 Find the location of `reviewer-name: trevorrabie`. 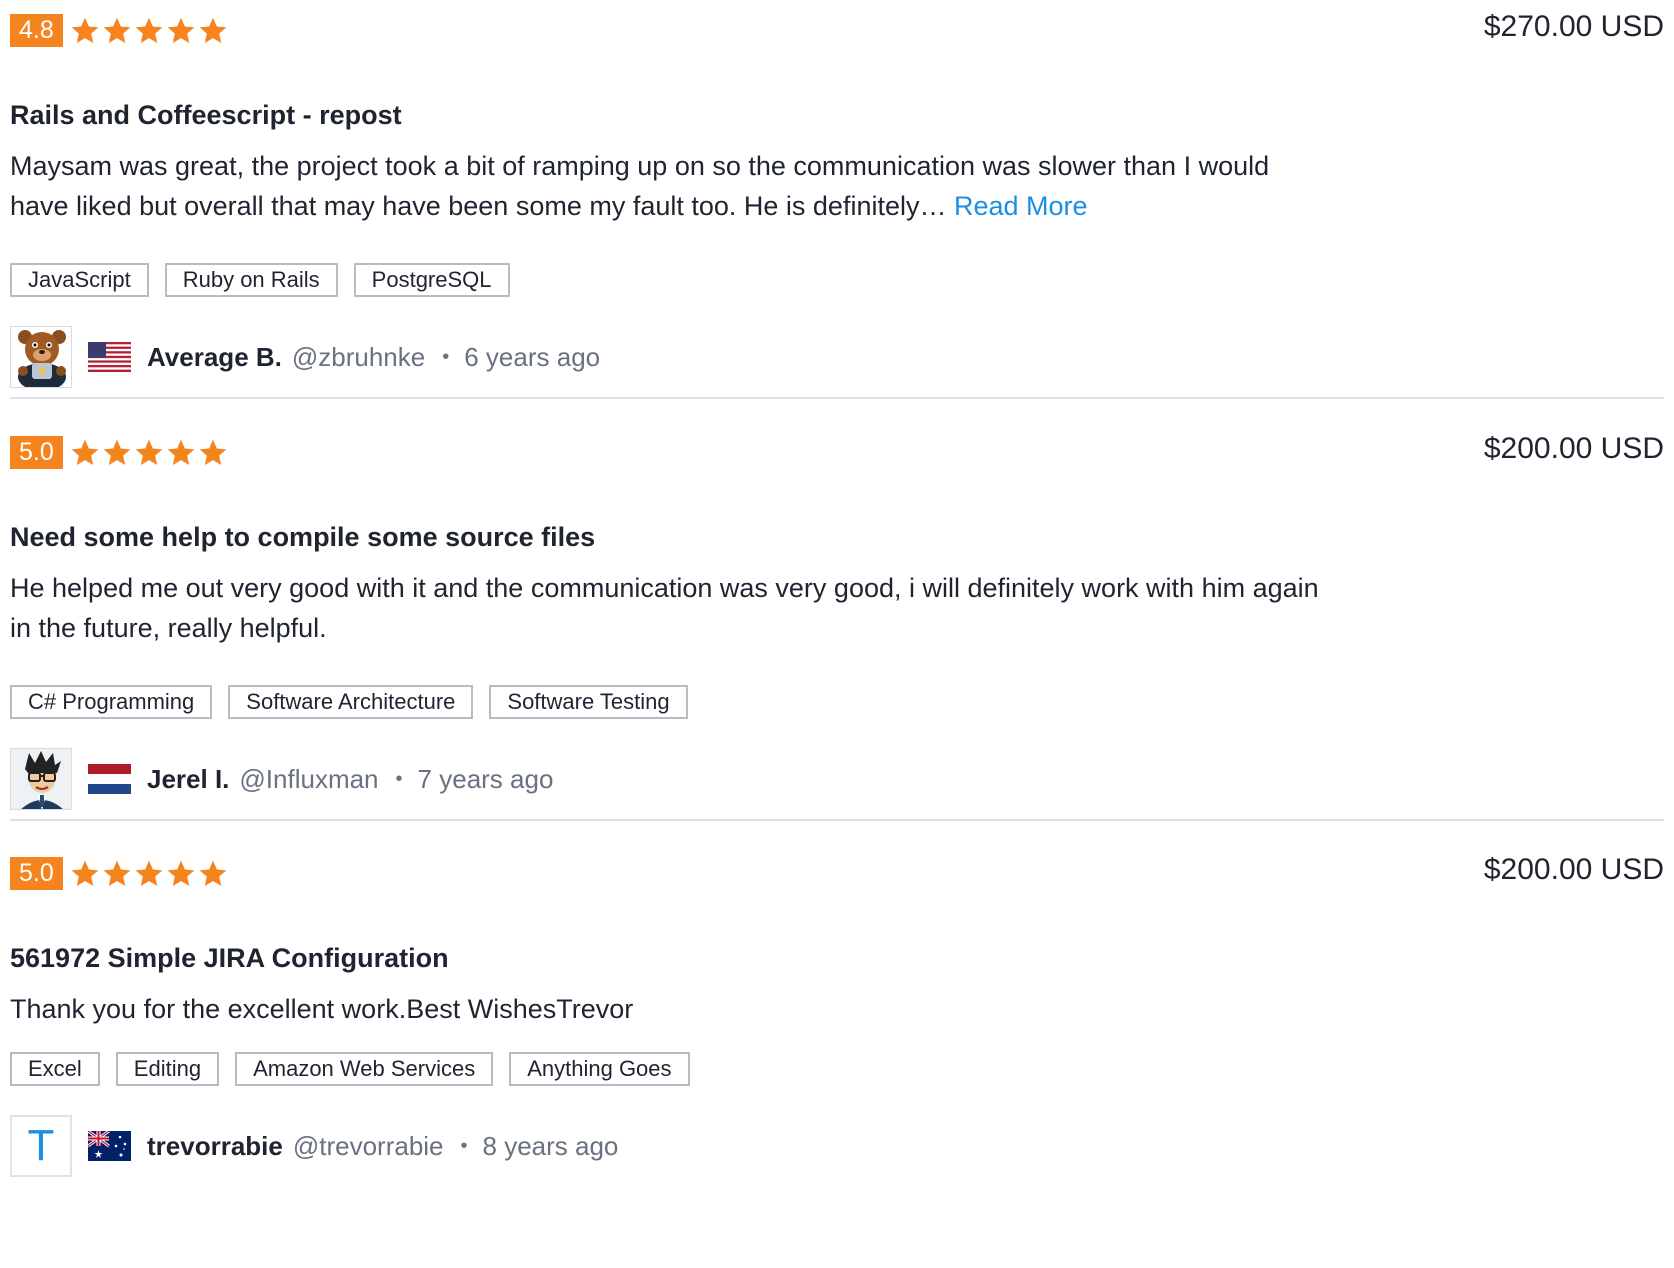

reviewer-name: trevorrabie is located at coordinates (215, 1146).